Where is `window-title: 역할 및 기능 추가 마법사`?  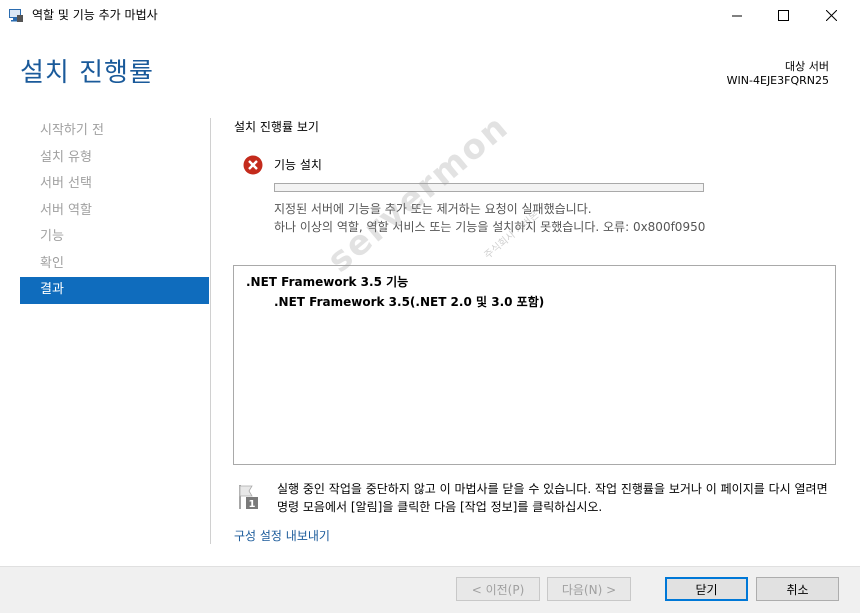 window-title: 역할 및 기능 추가 마법사 is located at coordinates (95, 15).